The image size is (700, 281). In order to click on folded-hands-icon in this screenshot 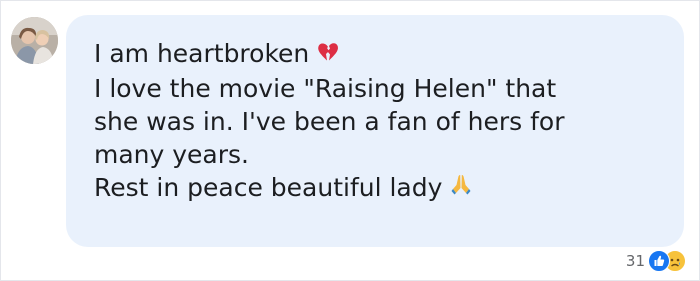, I will do `click(461, 186)`.